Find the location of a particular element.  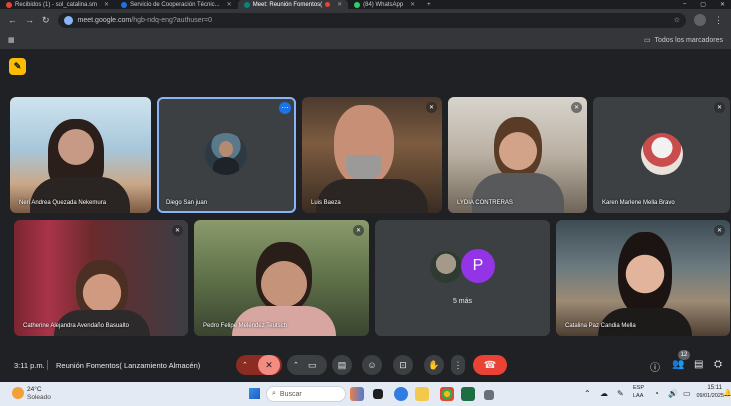

others-tile: P 5 más is located at coordinates (462, 278).